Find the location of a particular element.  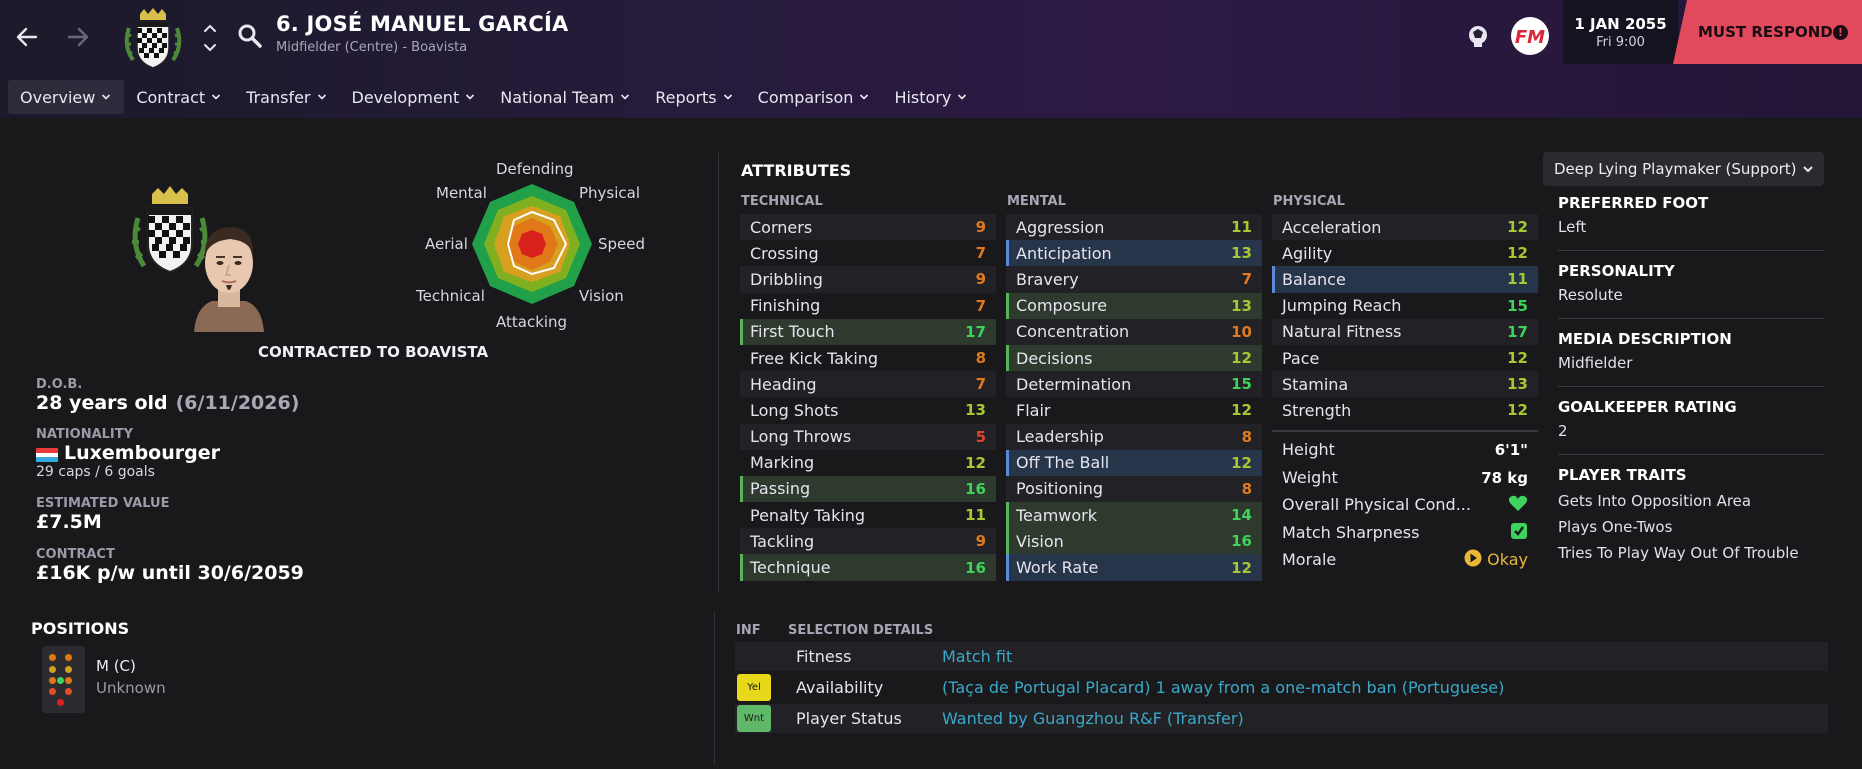

attribute-row-off-the-ball: Off The Ball 12 is located at coordinates (1134, 462).